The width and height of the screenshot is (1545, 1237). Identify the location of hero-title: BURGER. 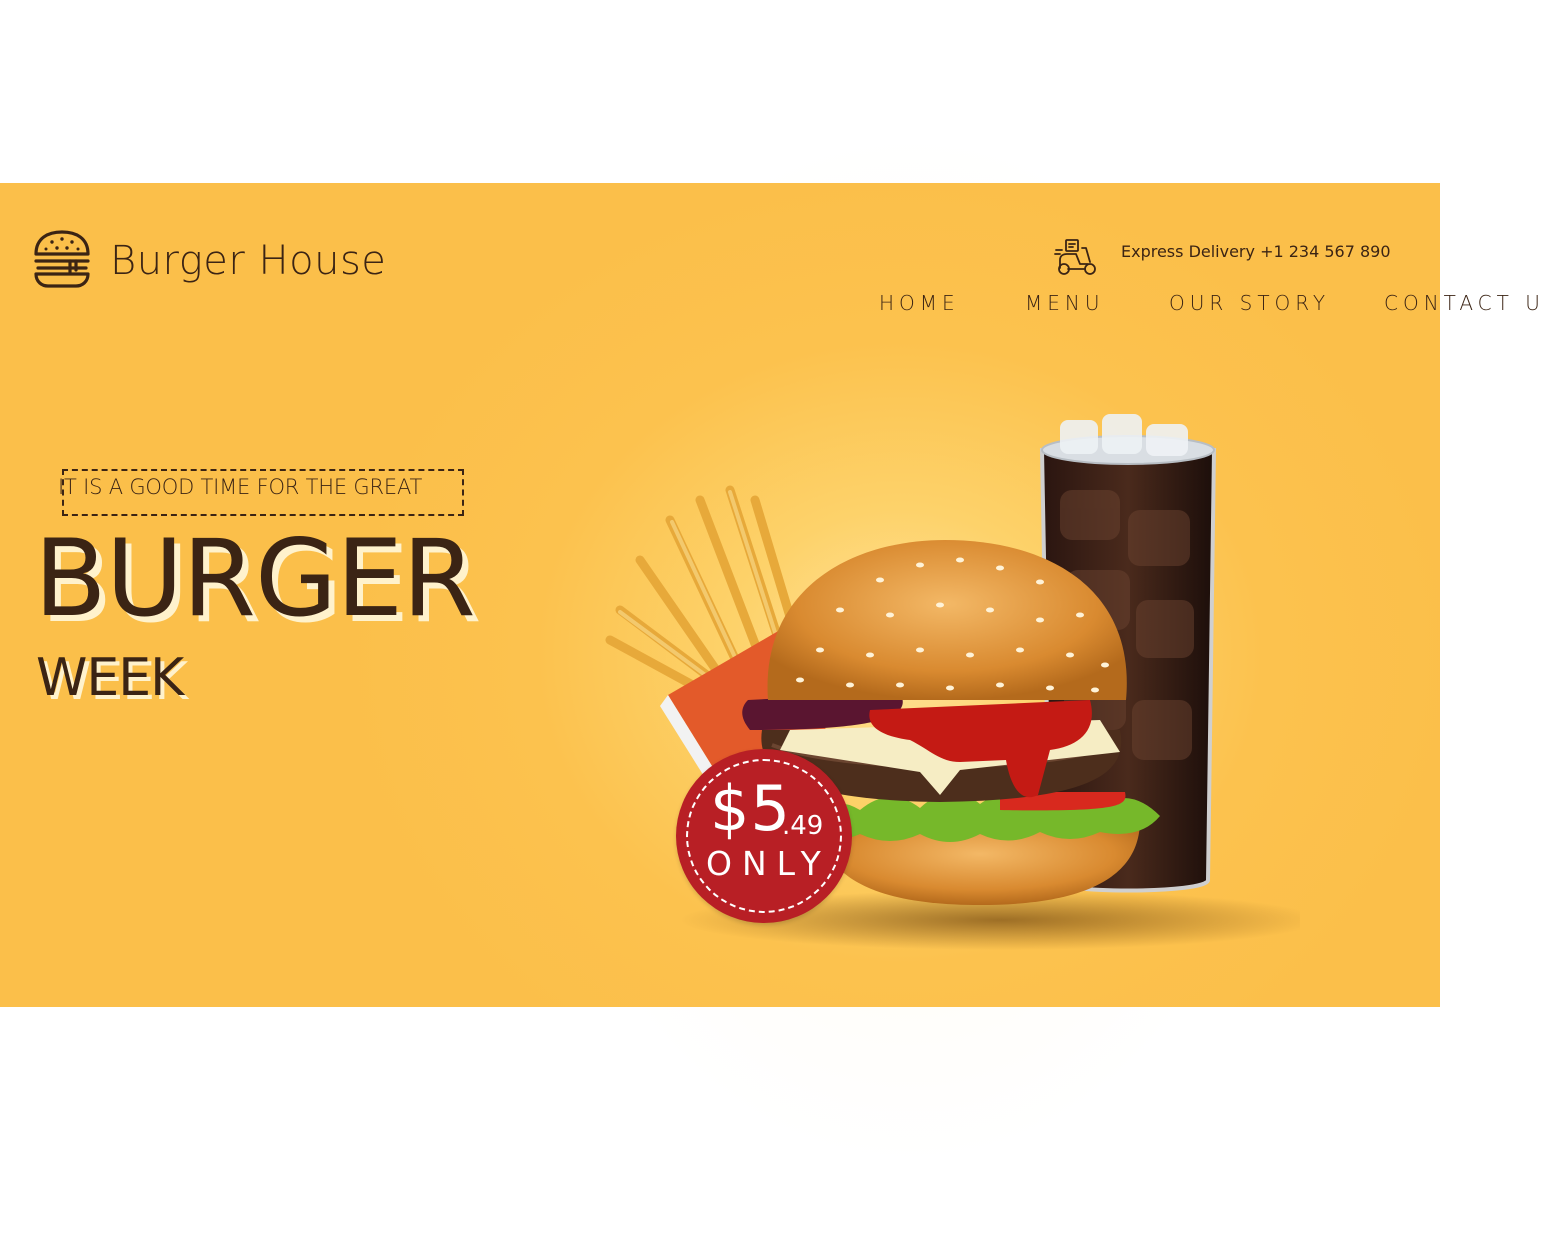
(255, 578).